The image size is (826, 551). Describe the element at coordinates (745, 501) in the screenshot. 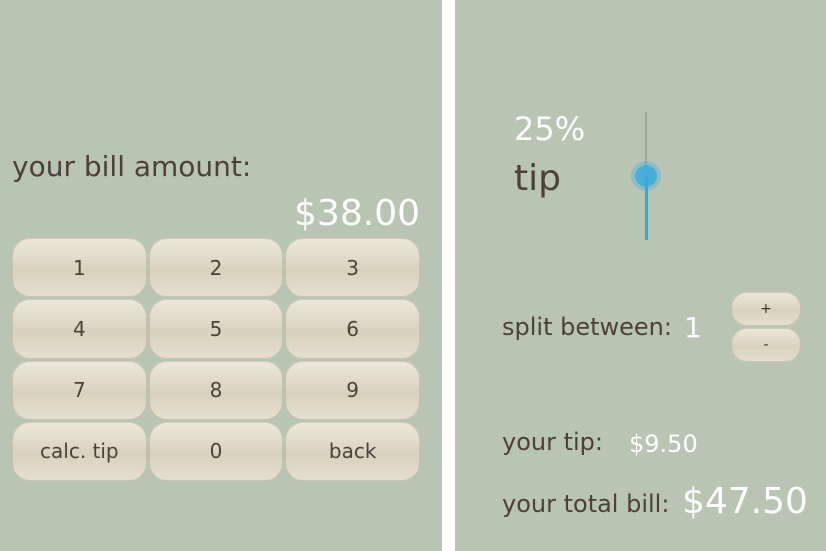

I see `total-bill-value: $47.50` at that location.